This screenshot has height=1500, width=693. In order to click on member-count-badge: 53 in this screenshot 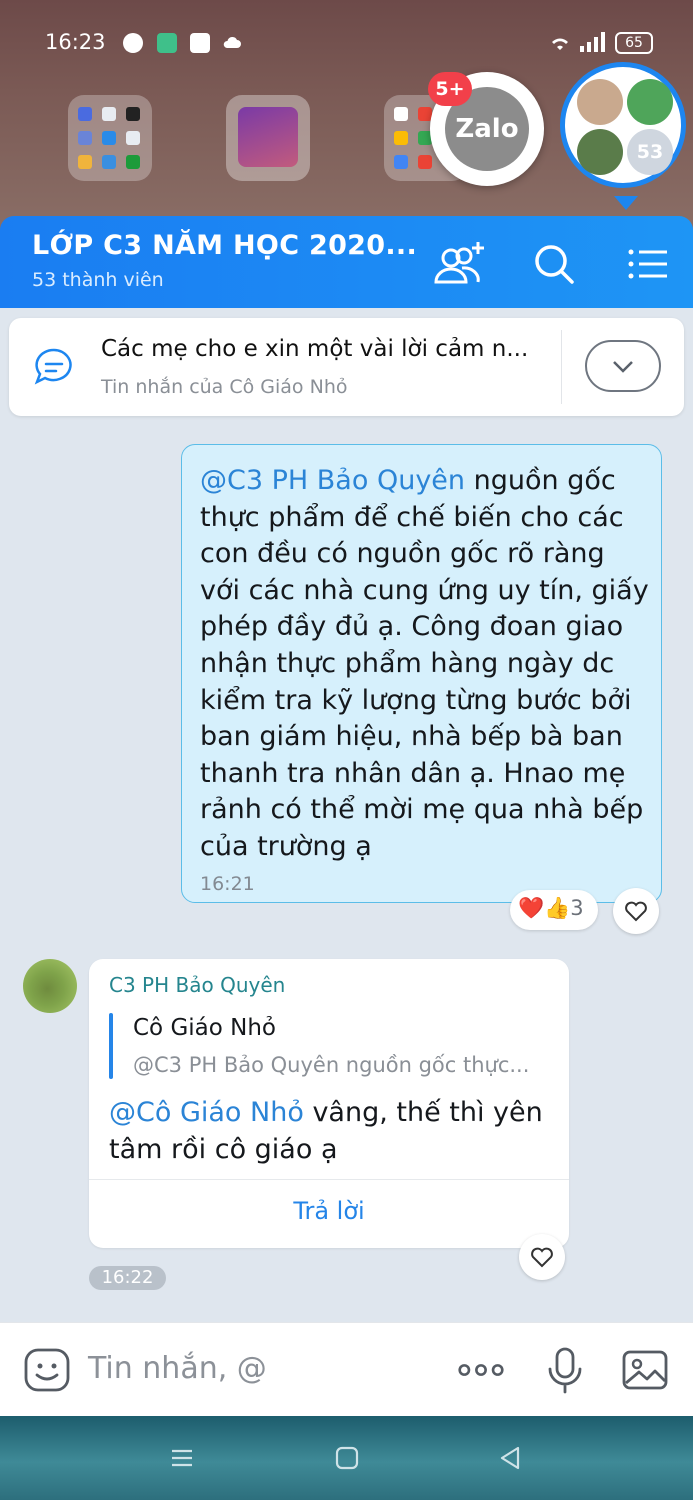, I will do `click(650, 152)`.